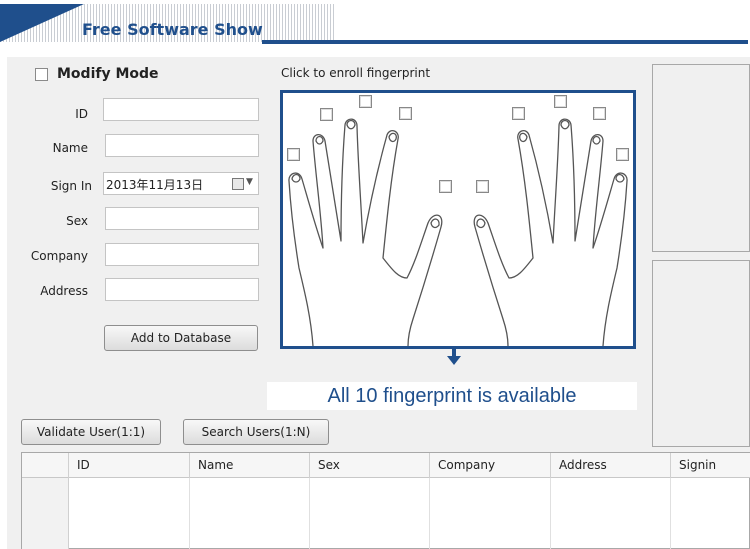 This screenshot has width=750, height=549. What do you see at coordinates (59, 256) in the screenshot?
I see `company-label: Company` at bounding box center [59, 256].